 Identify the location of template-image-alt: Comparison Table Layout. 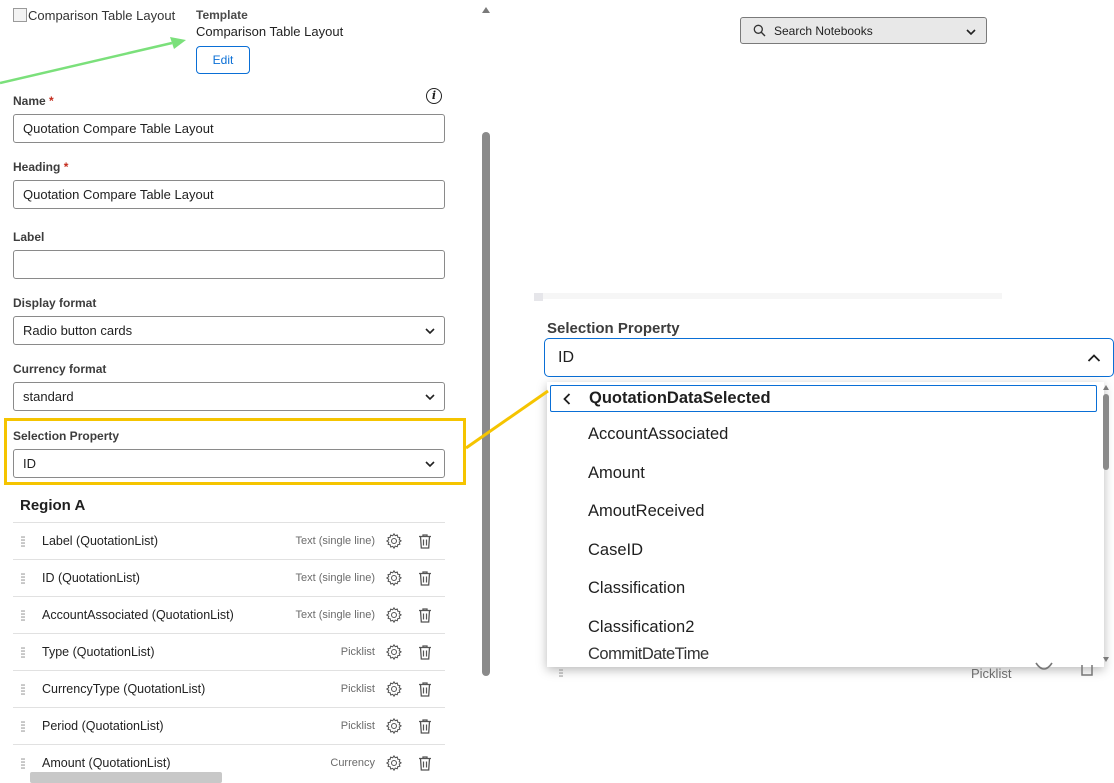
(102, 15).